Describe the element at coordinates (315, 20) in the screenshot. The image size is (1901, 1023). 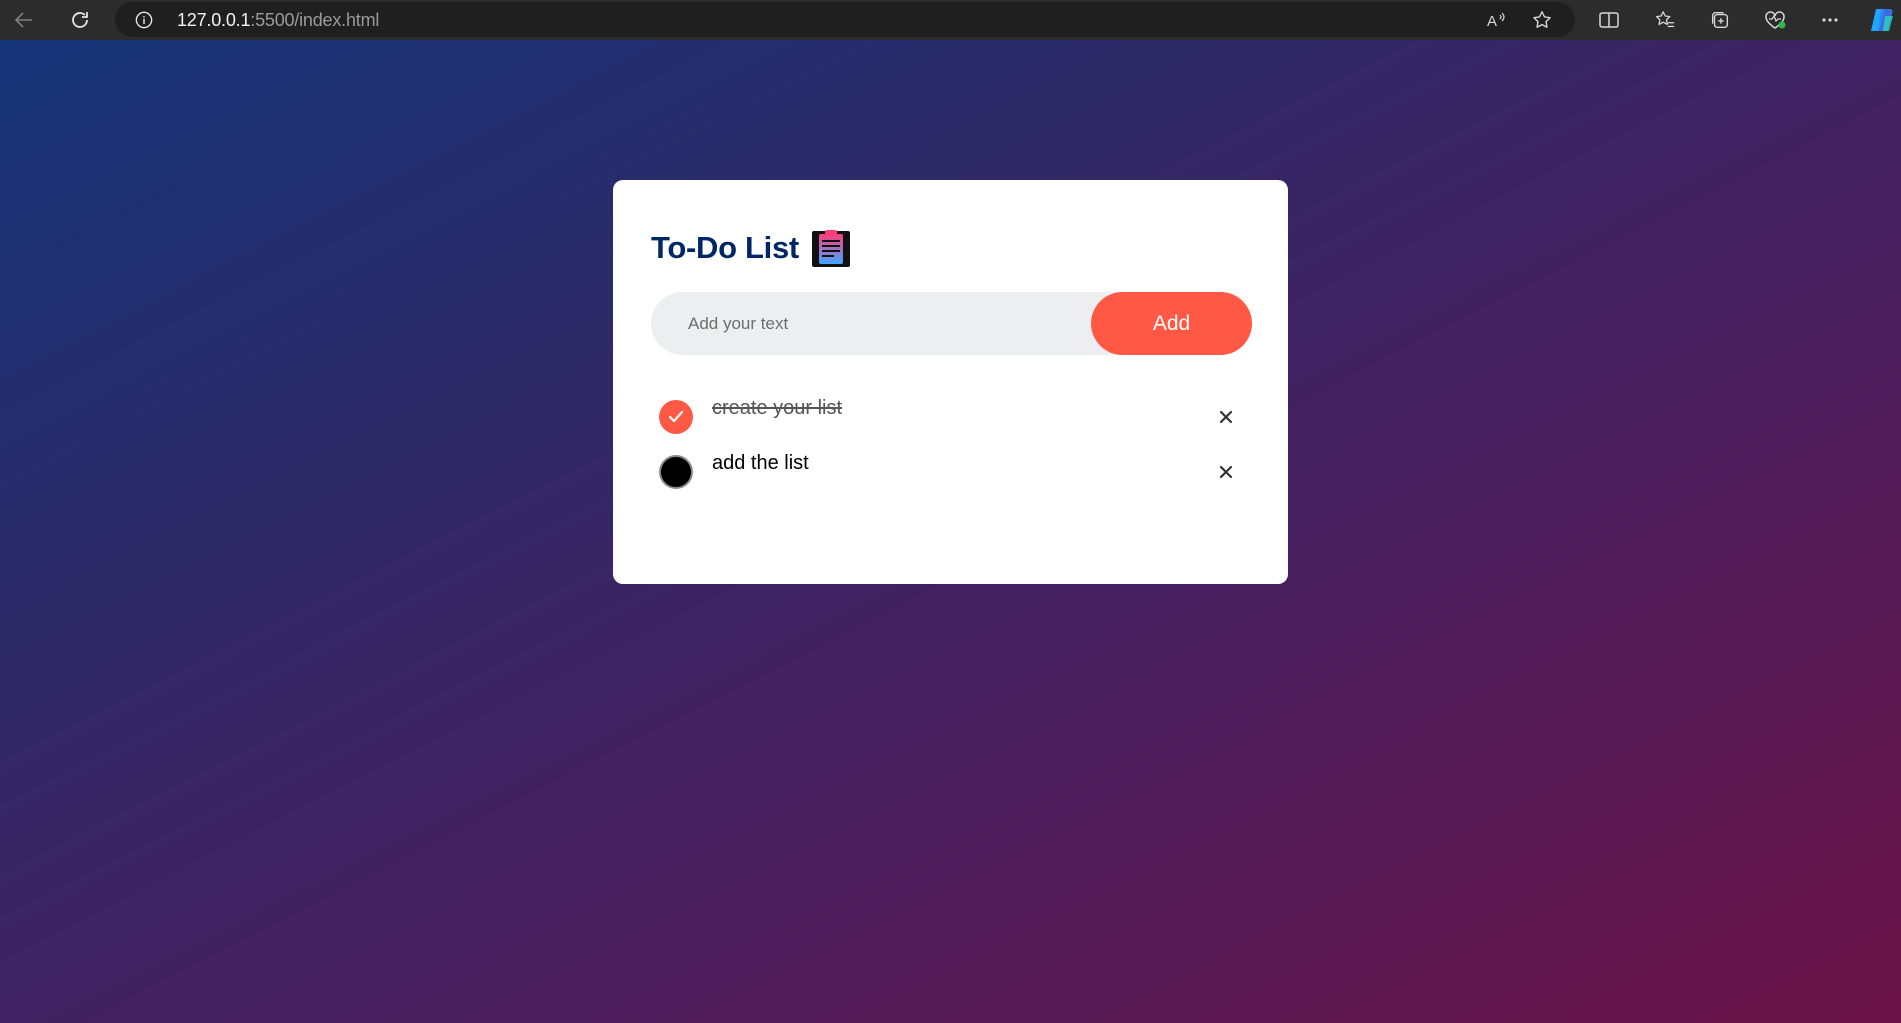
I see `url-path: :5500/index.html` at that location.